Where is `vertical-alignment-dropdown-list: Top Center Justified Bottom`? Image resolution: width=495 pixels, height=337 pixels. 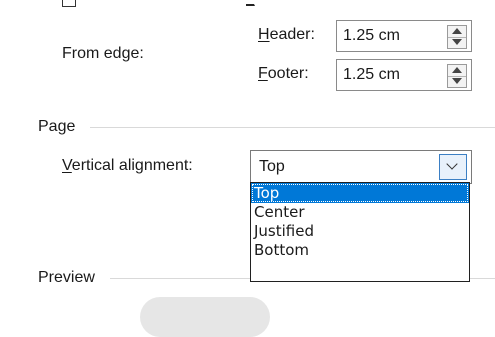 vertical-alignment-dropdown-list: Top Center Justified Bottom is located at coordinates (360, 232).